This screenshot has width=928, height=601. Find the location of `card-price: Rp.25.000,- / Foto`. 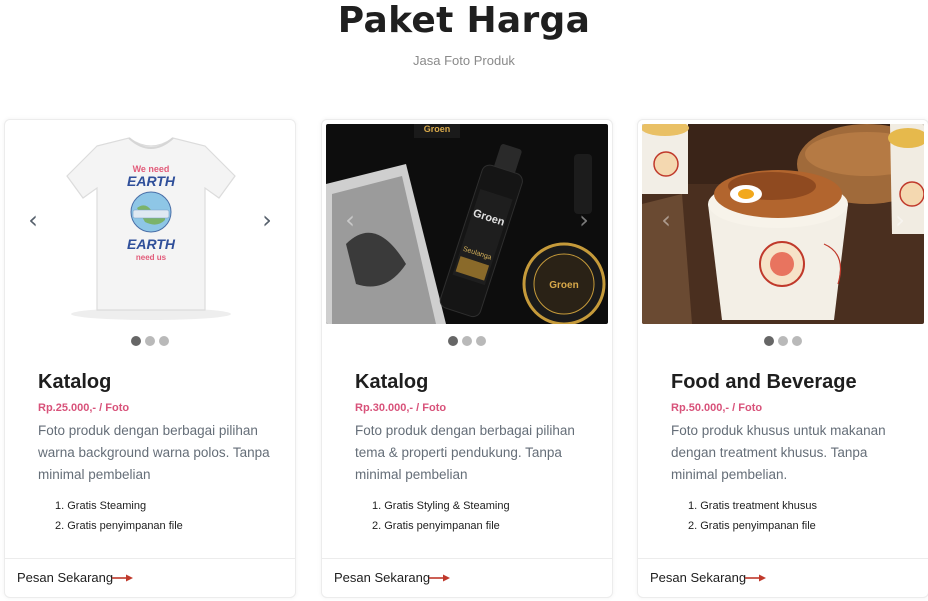

card-price: Rp.25.000,- / Foto is located at coordinates (84, 408).